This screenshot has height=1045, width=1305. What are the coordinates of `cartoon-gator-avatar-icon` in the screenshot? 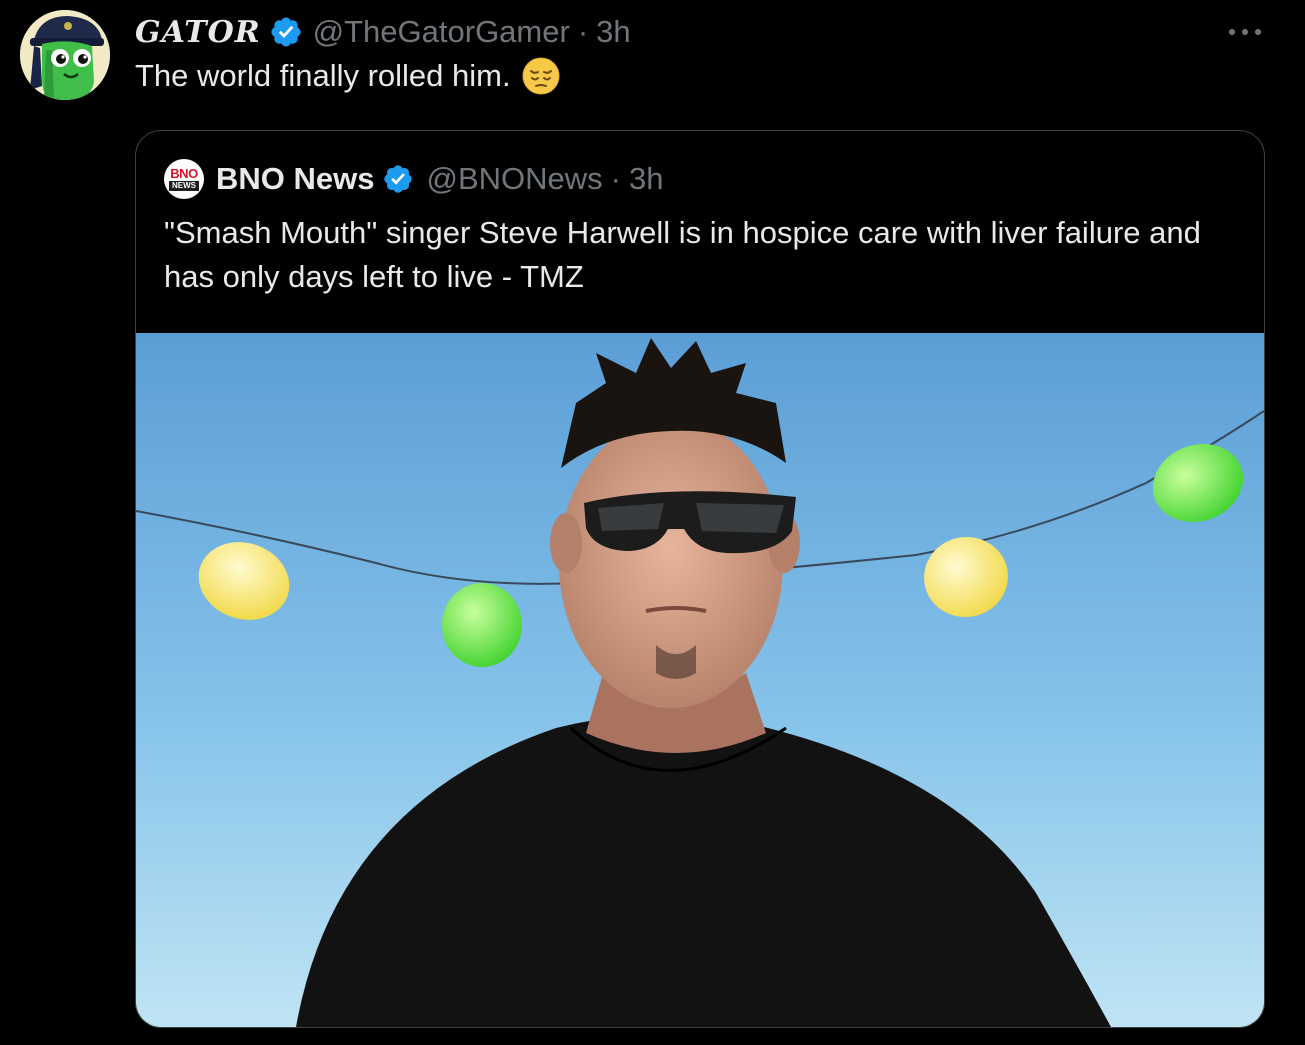 It's located at (65, 55).